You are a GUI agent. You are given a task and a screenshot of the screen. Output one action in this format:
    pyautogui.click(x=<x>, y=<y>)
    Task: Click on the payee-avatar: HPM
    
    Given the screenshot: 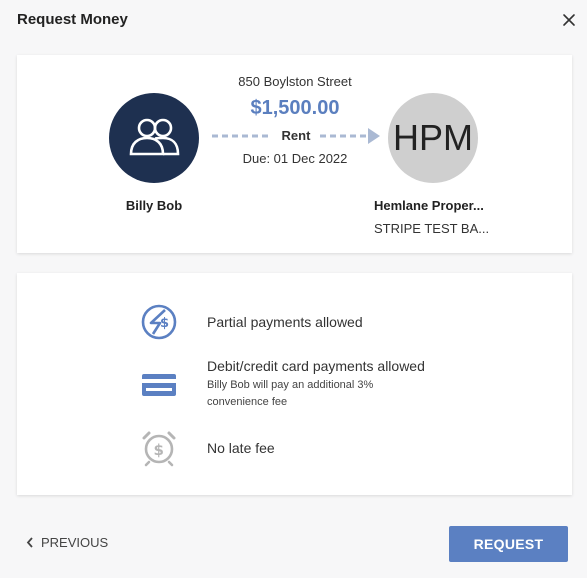 What is the action you would take?
    pyautogui.click(x=433, y=138)
    